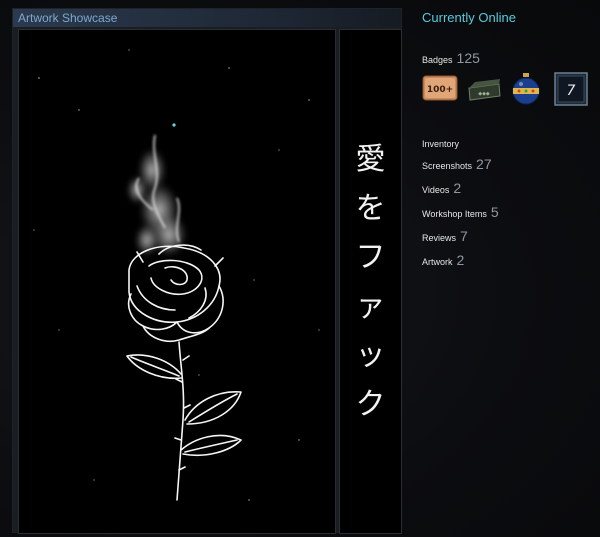  I want to click on reviews-link: Reviews 7, so click(445, 237).